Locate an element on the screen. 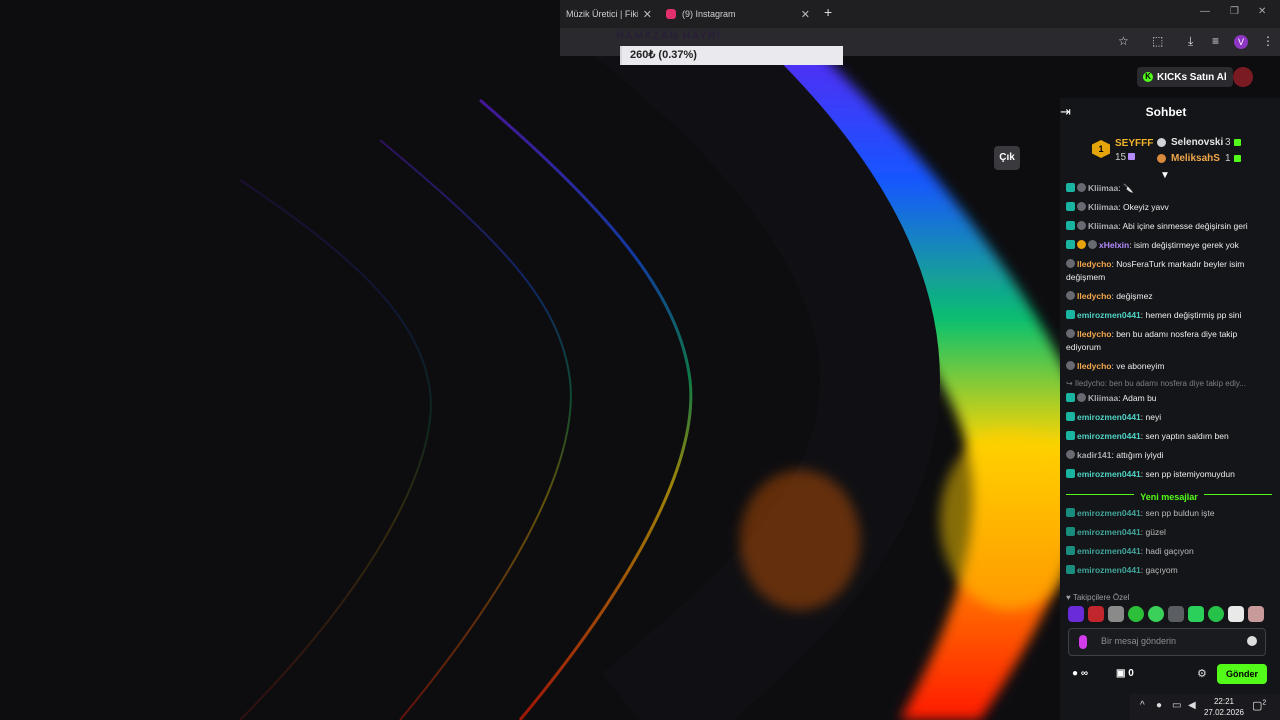  followers-only-label: ♥ Takipçilere Özel is located at coordinates (1098, 597).